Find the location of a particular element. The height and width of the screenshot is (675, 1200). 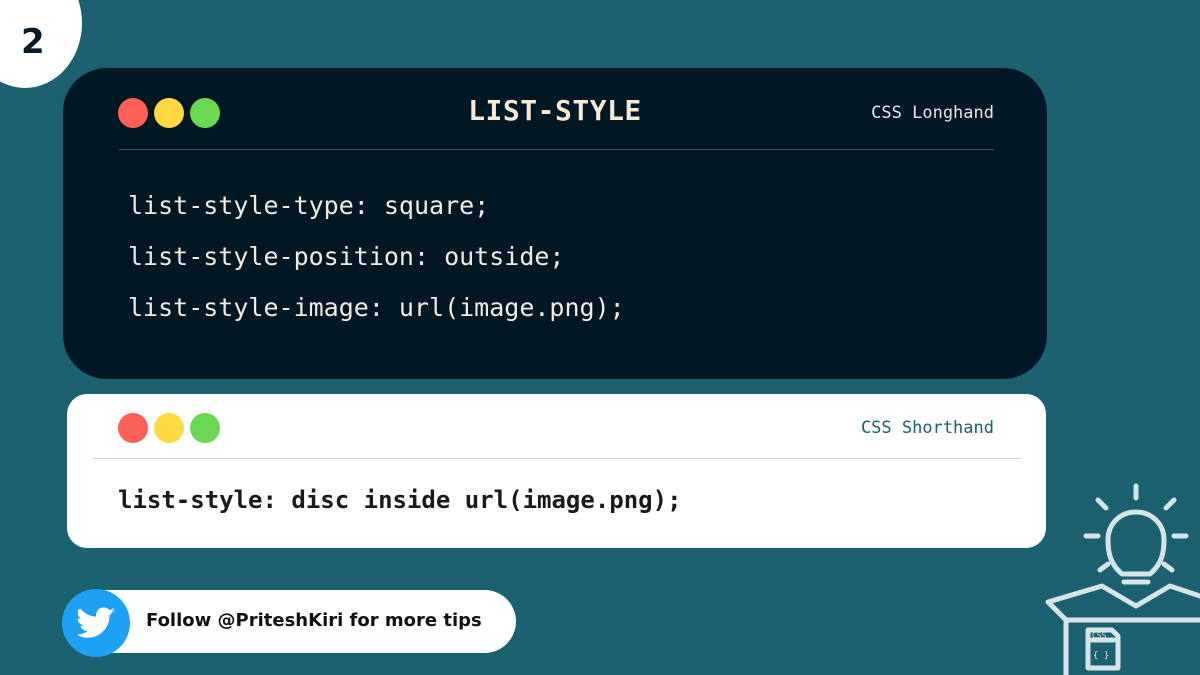

lightbulb-box-icon: CSS { } is located at coordinates (1122, 579).